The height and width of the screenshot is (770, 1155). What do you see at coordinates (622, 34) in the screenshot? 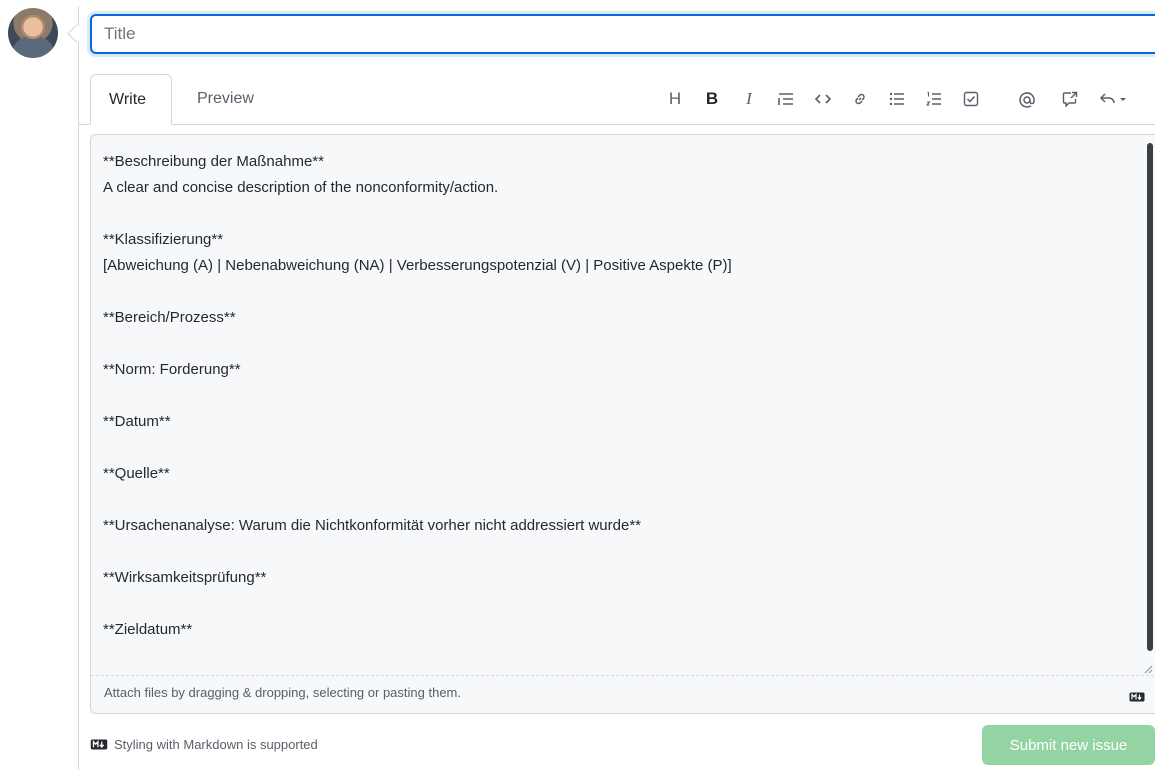
I see `title-input` at bounding box center [622, 34].